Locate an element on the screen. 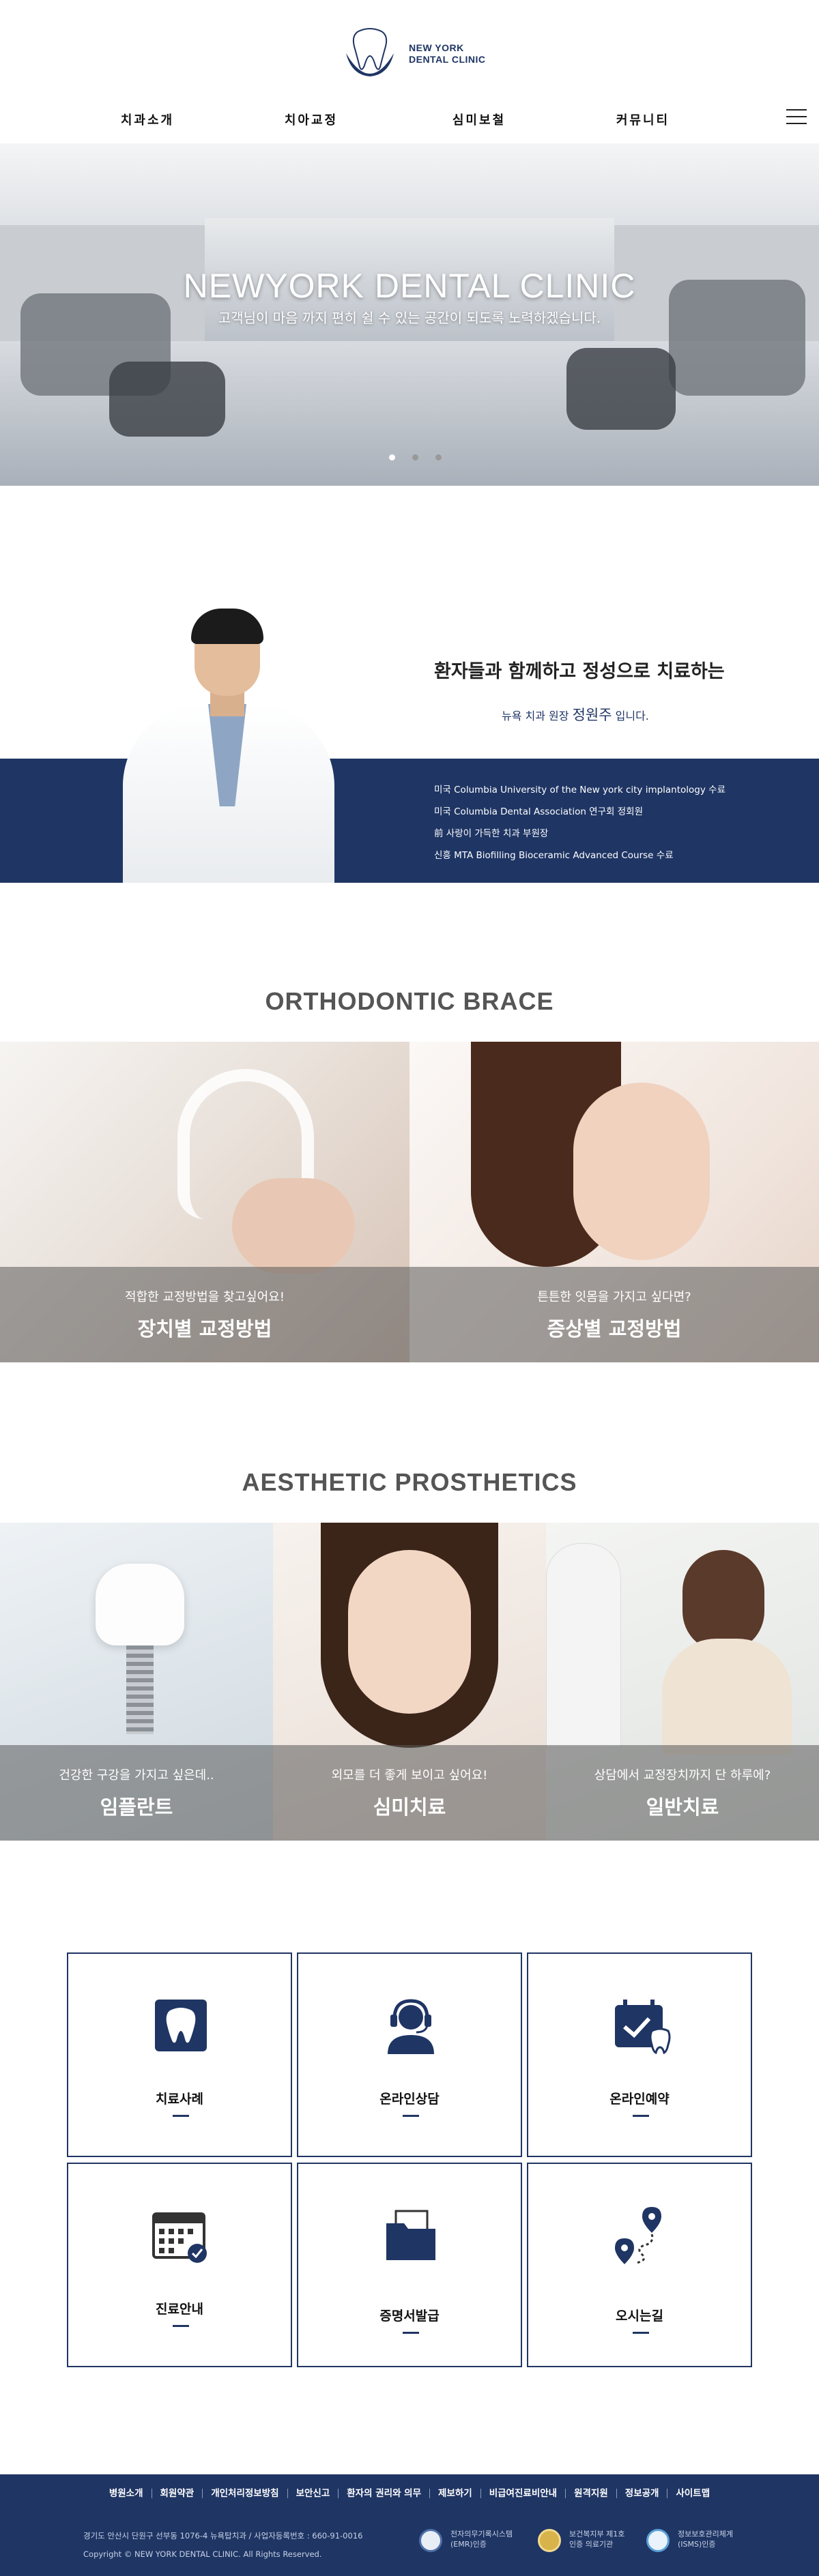  badge-line-1: 정보보호관리체계 is located at coordinates (705, 2534).